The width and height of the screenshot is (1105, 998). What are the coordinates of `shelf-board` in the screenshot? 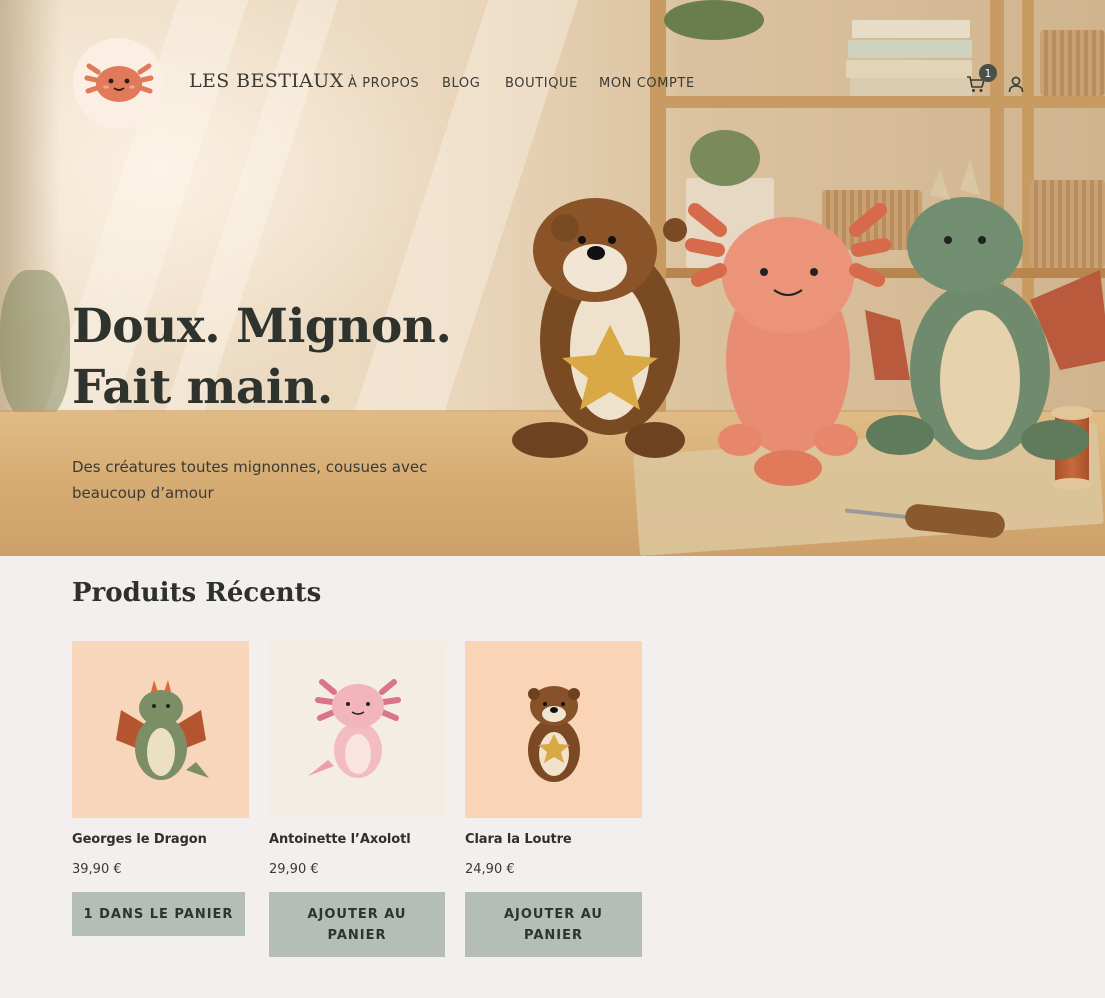 It's located at (885, 102).